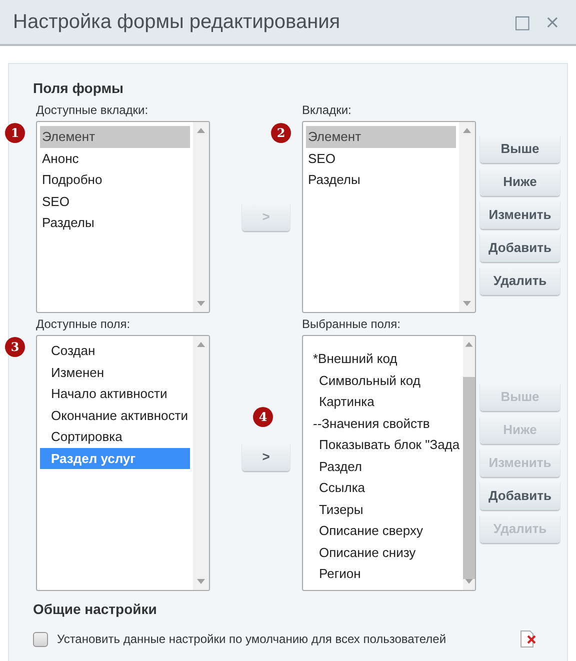 The width and height of the screenshot is (576, 661). What do you see at coordinates (383, 401) in the screenshot?
I see `list-item: Картинка` at bounding box center [383, 401].